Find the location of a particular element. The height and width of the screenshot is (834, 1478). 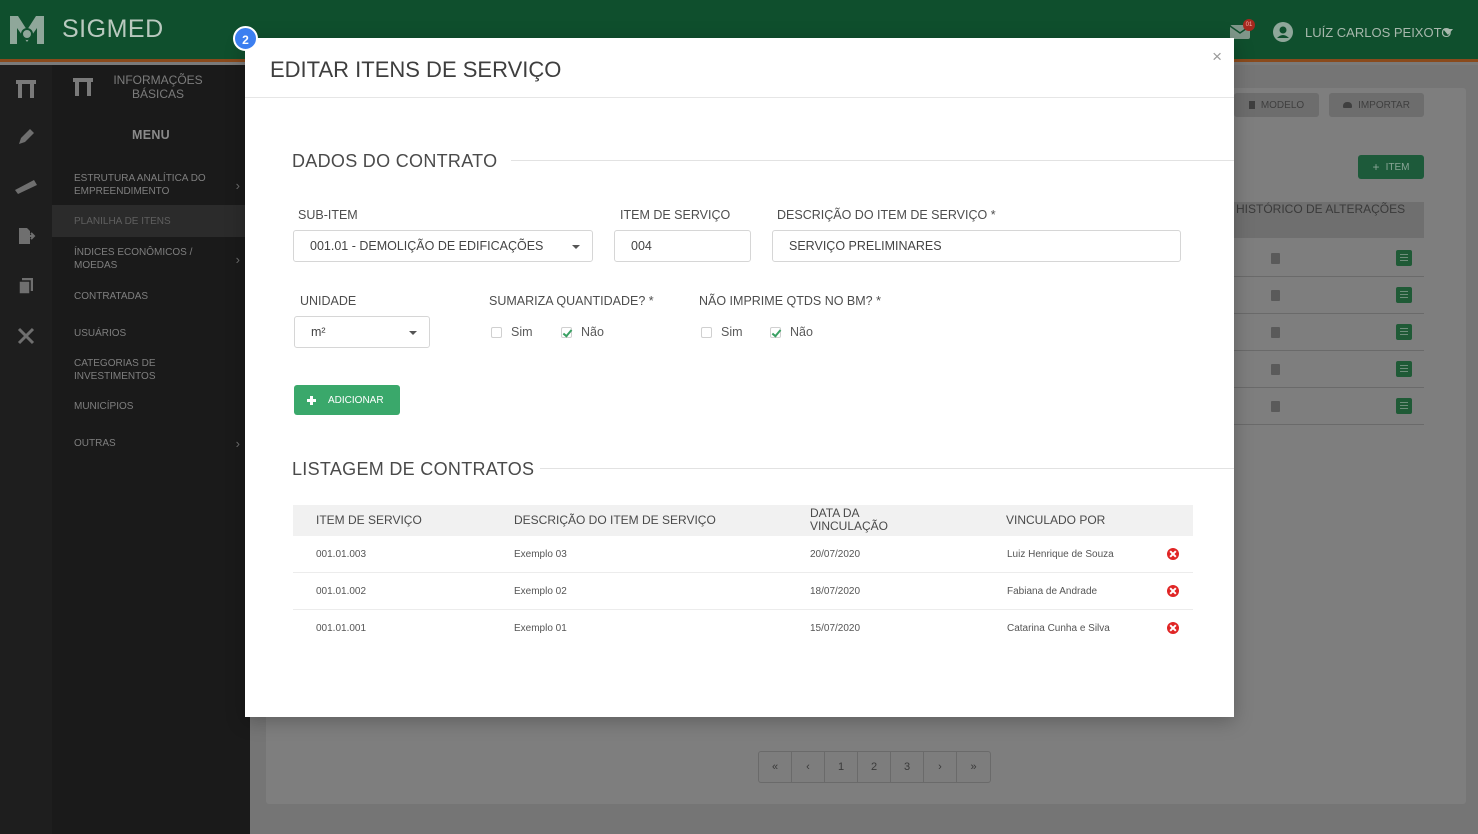

pager-last: » is located at coordinates (973, 767).